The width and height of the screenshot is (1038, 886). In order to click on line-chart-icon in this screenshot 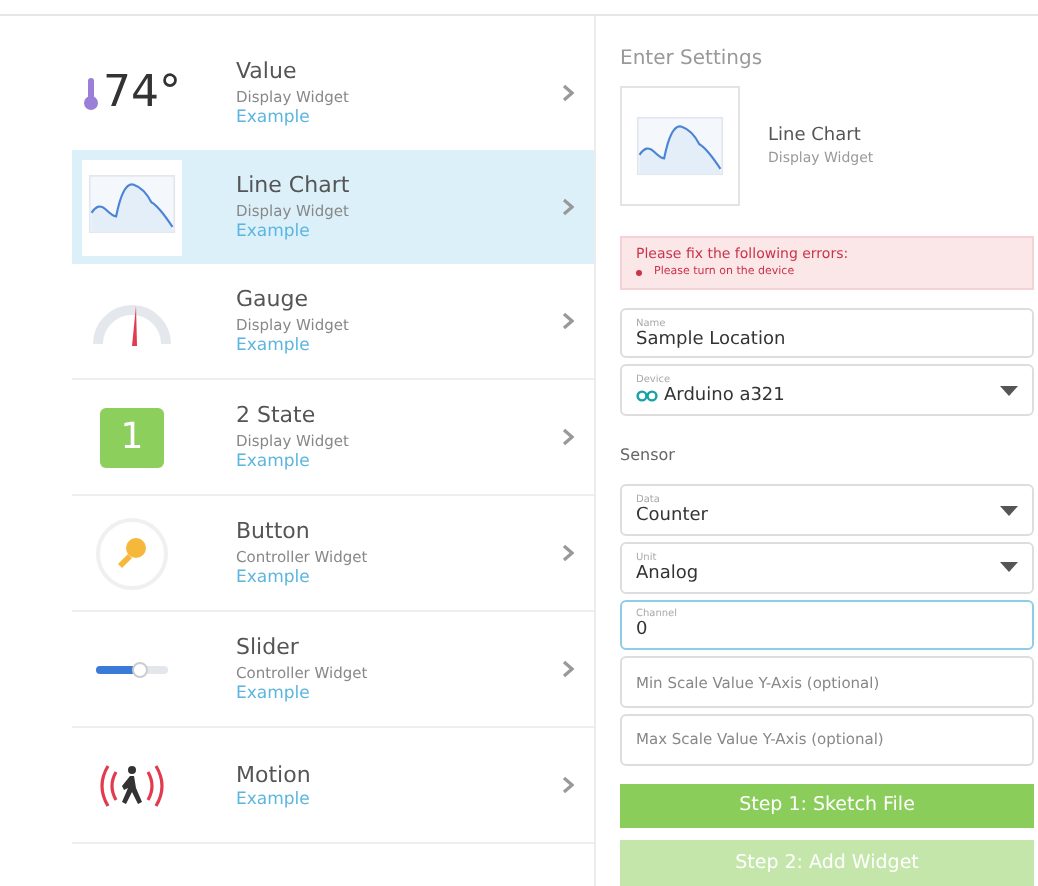, I will do `click(680, 146)`.